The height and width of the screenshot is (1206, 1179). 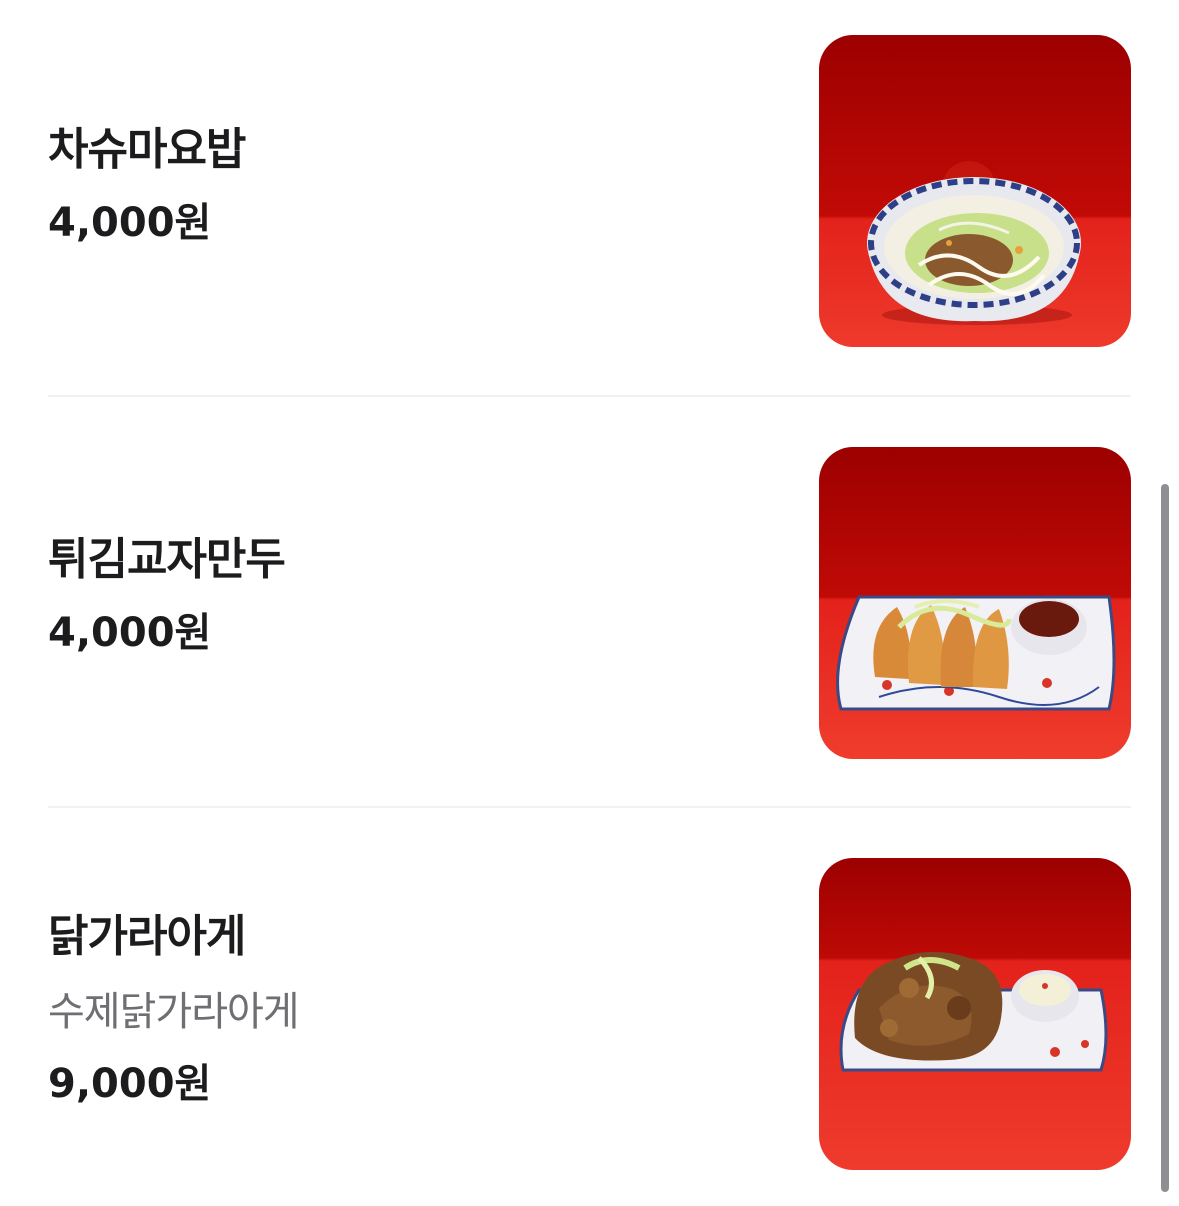 I want to click on menu-item-name: 차슈마요밥, so click(x=147, y=149).